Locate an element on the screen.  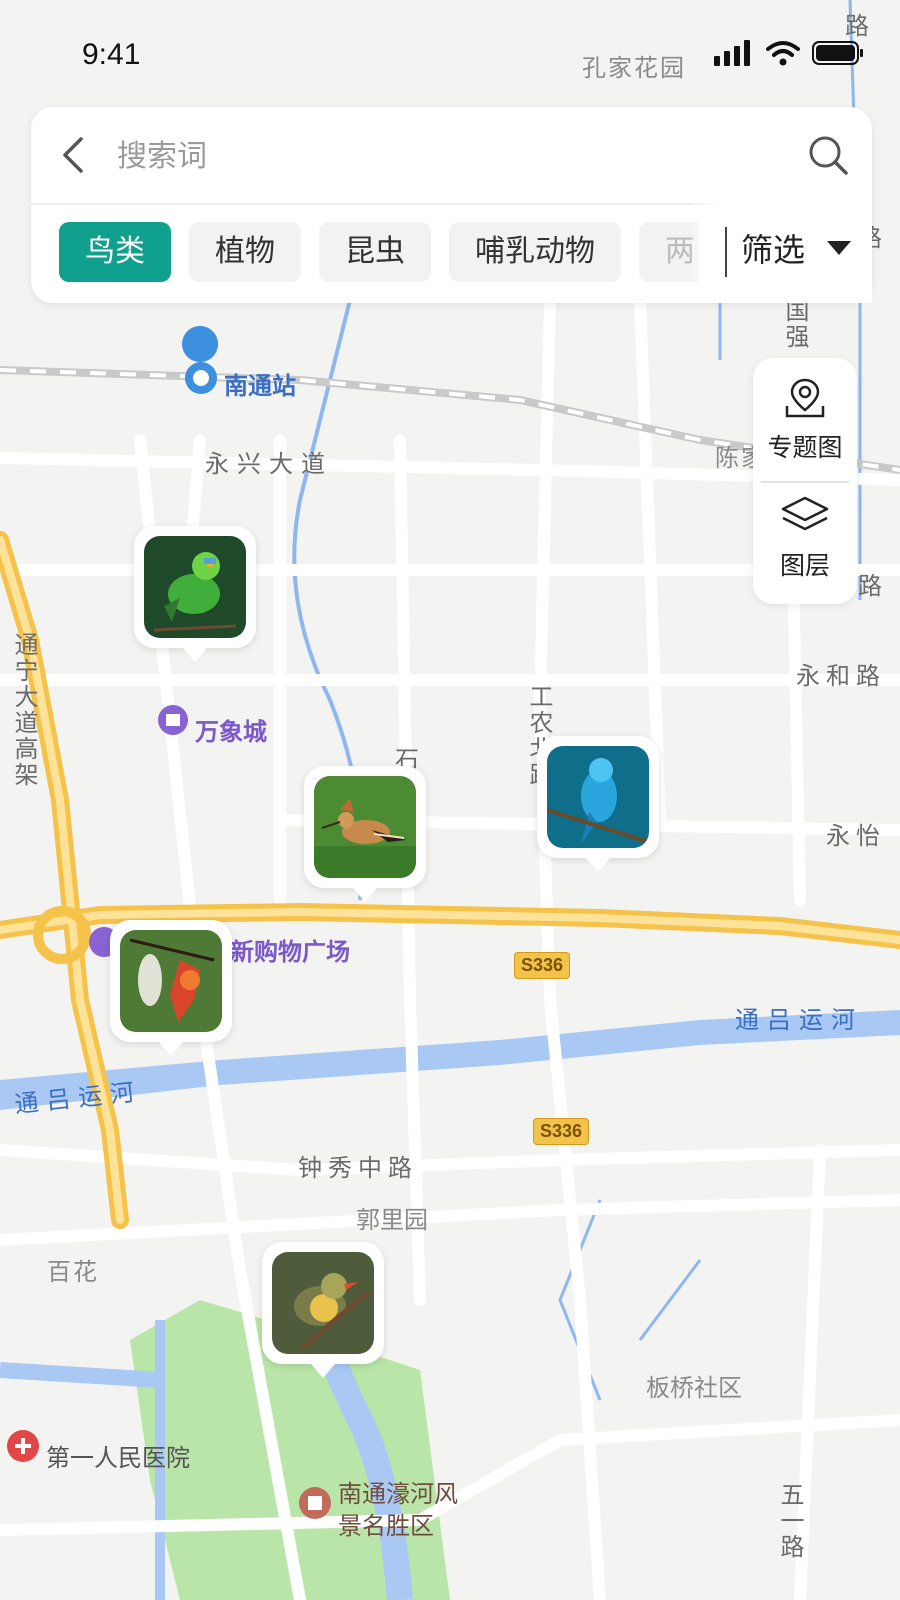
map-label-yongyi: 永怡 is located at coordinates (856, 836).